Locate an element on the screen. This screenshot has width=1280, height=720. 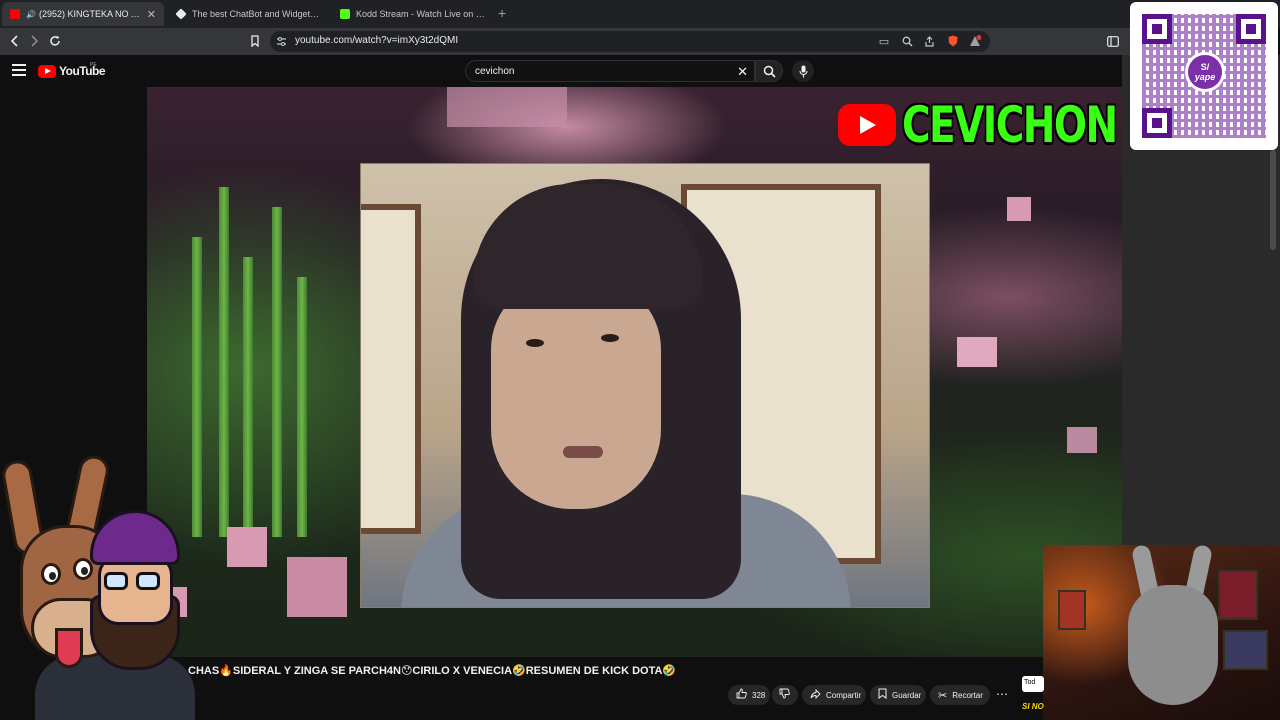
donkey-tongue is located at coordinates (69, 648).